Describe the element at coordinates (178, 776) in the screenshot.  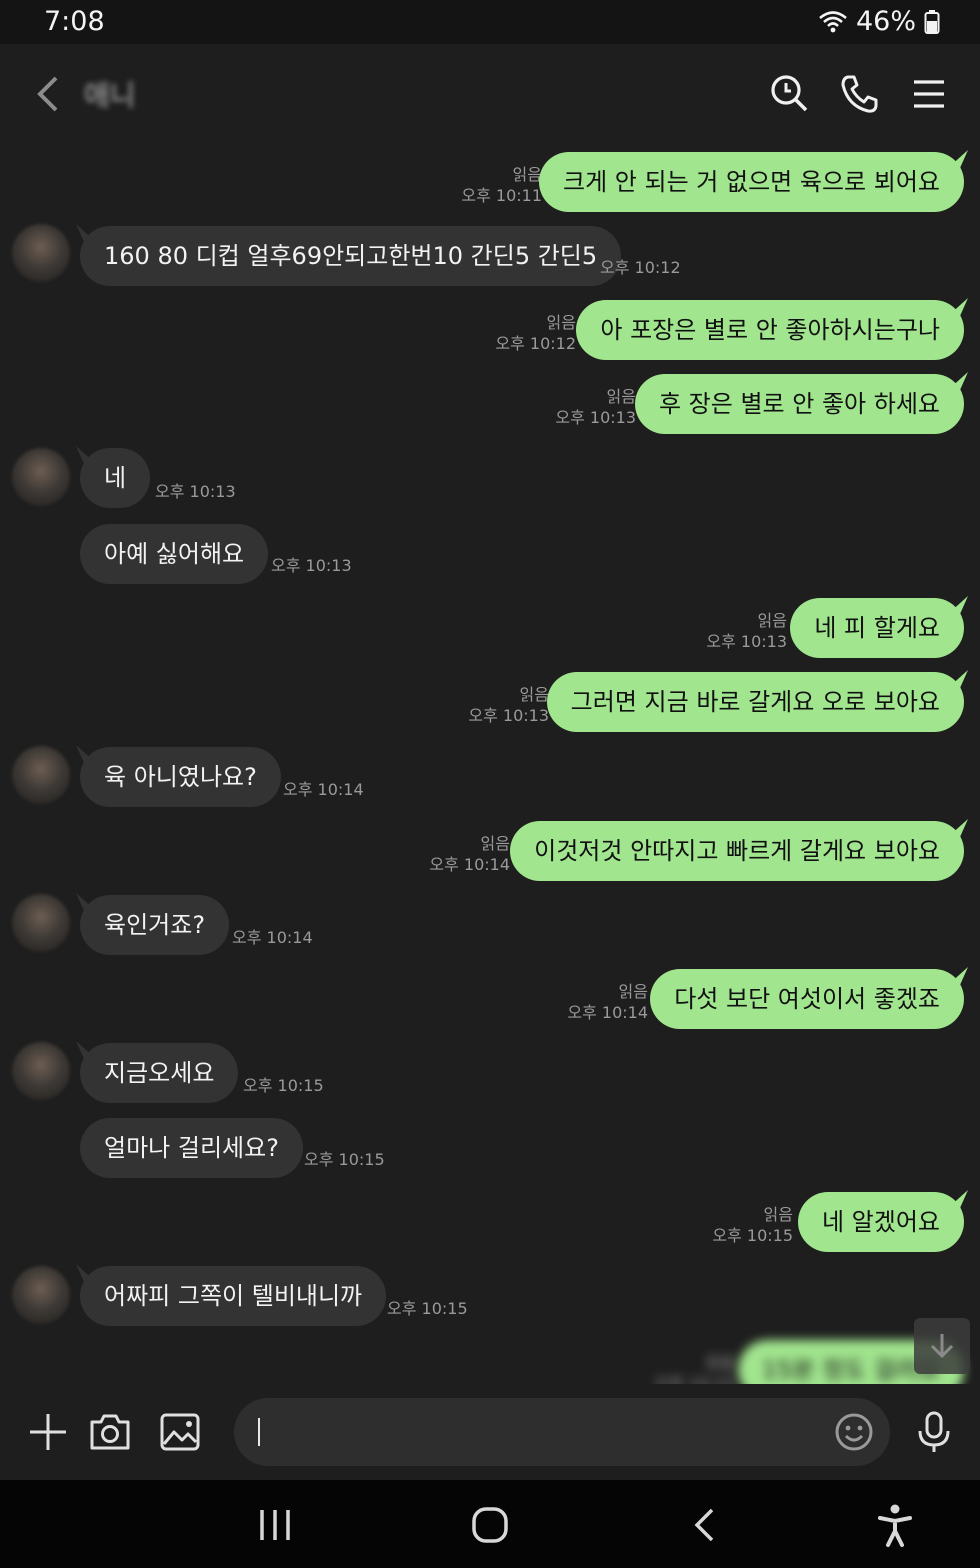
I see `message-bubble-incoming: 육 아니였나요?` at that location.